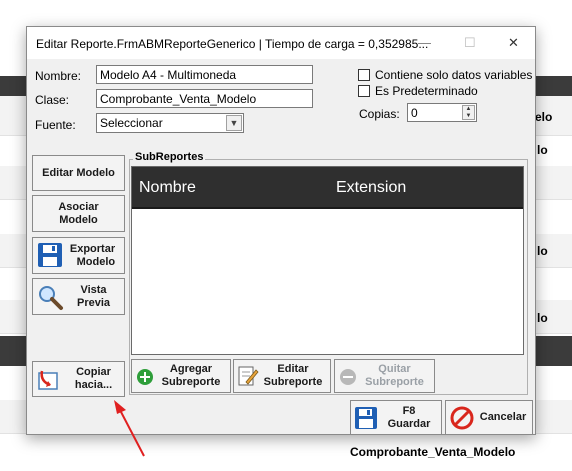 This screenshot has width=572, height=471. Describe the element at coordinates (93, 302) in the screenshot. I see `vista-label-2: Previa` at that location.